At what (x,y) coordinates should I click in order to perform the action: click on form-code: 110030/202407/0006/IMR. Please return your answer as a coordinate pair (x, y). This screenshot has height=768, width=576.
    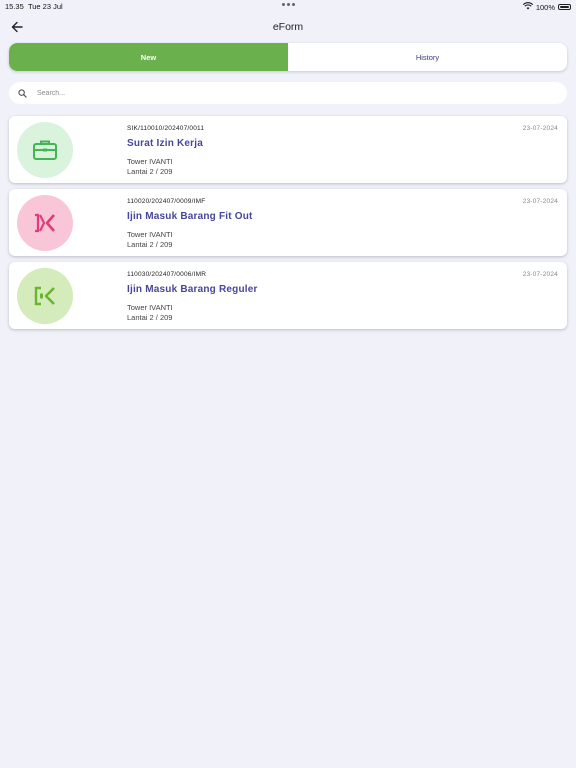
    Looking at the image, I should click on (167, 274).